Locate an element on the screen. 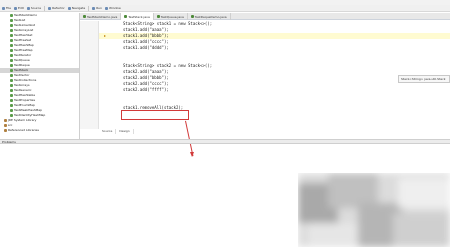 This screenshot has height=247, width=450. toolbar-button-label: Refactor is located at coordinates (58, 8).